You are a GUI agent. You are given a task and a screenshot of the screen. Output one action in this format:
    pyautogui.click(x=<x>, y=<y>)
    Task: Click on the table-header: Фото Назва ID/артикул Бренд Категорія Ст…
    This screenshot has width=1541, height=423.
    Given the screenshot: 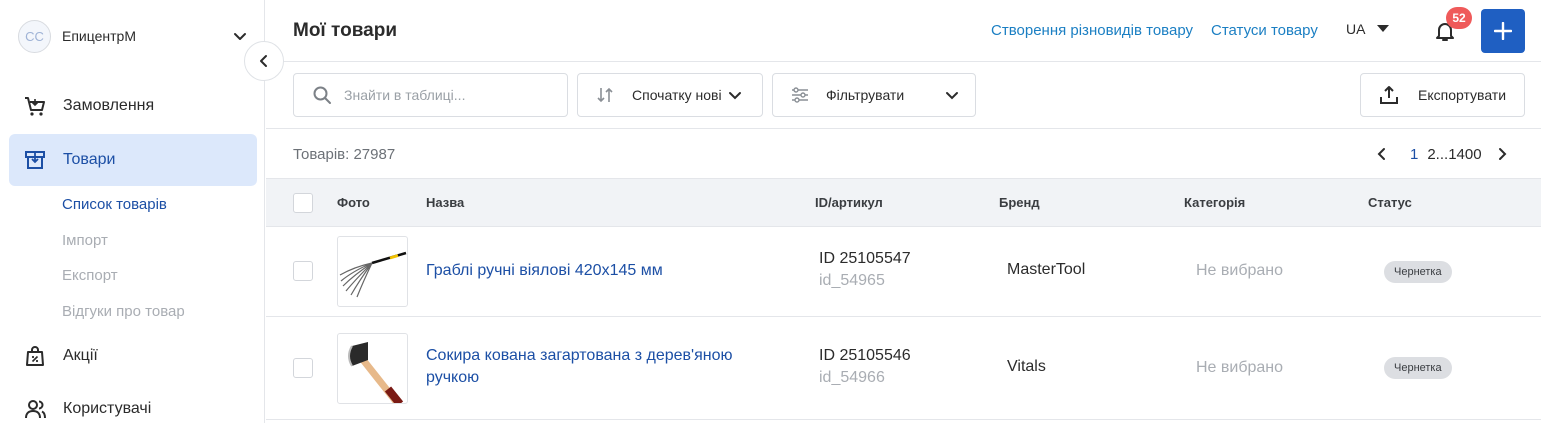 What is the action you would take?
    pyautogui.click(x=903, y=202)
    